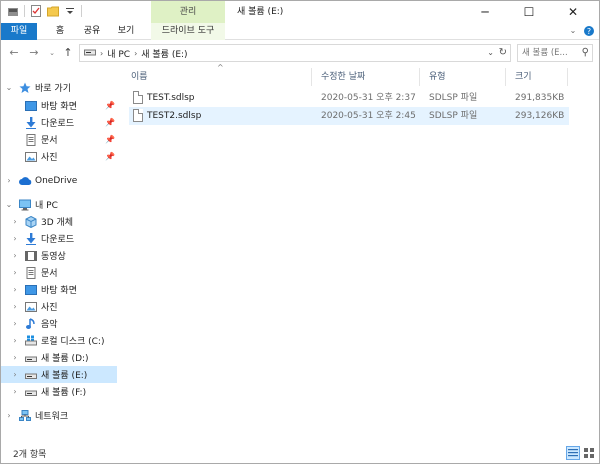 Image resolution: width=600 pixels, height=464 pixels. I want to click on context-tab-manage: 관리, so click(188, 12).